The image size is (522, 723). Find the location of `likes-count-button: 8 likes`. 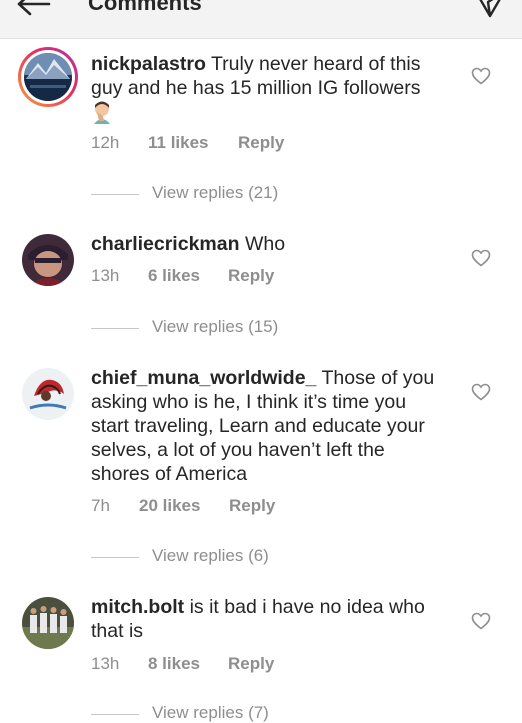

likes-count-button: 8 likes is located at coordinates (174, 664).